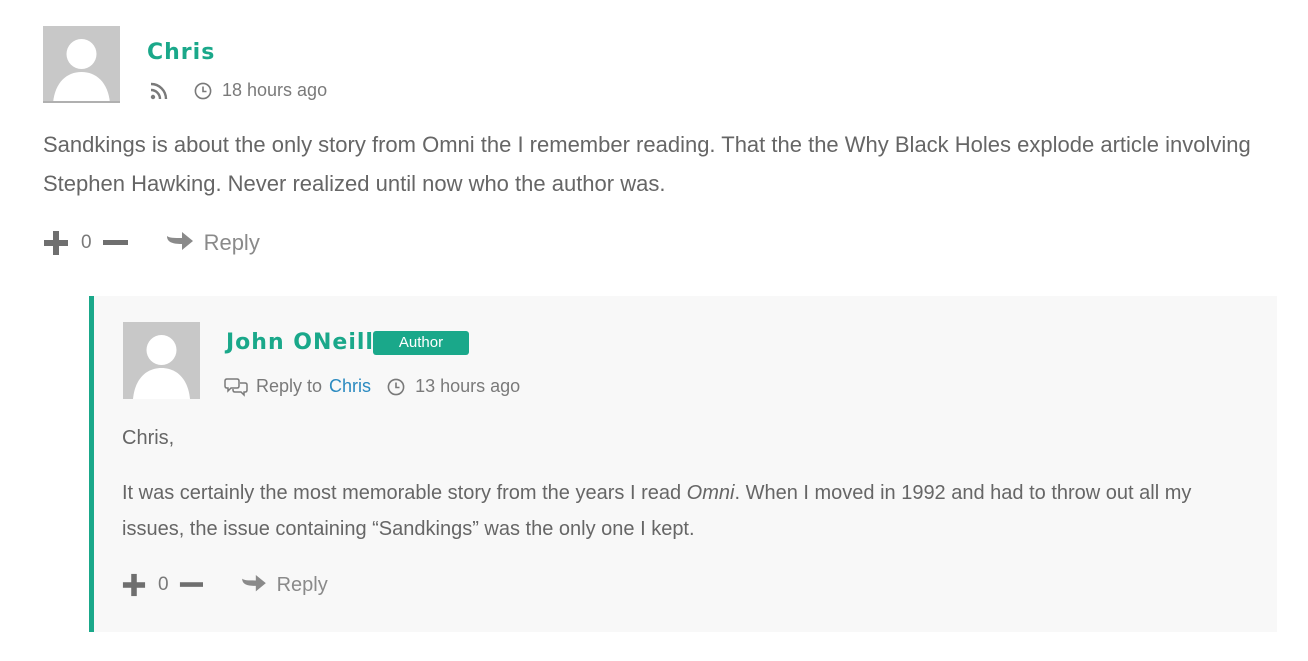  I want to click on reply-to-link: Chris, so click(350, 386).